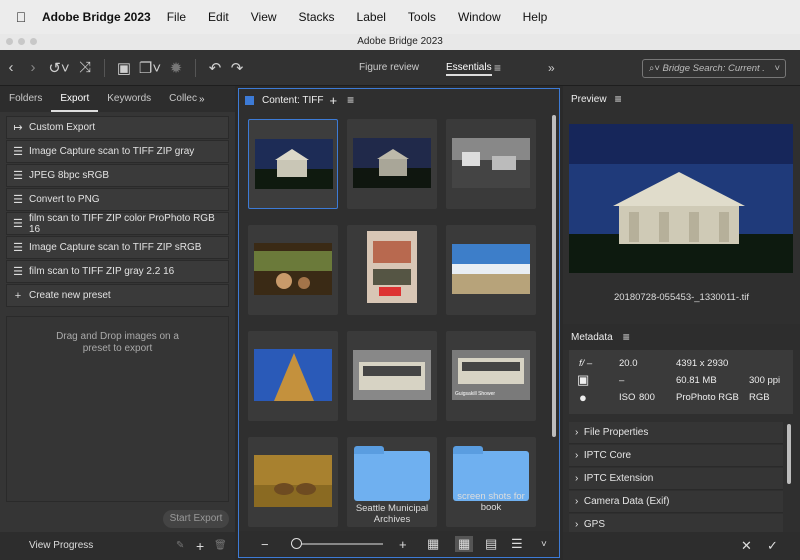 The image size is (800, 560). Describe the element at coordinates (220, 546) in the screenshot. I see `trash-icon: 🗑` at that location.